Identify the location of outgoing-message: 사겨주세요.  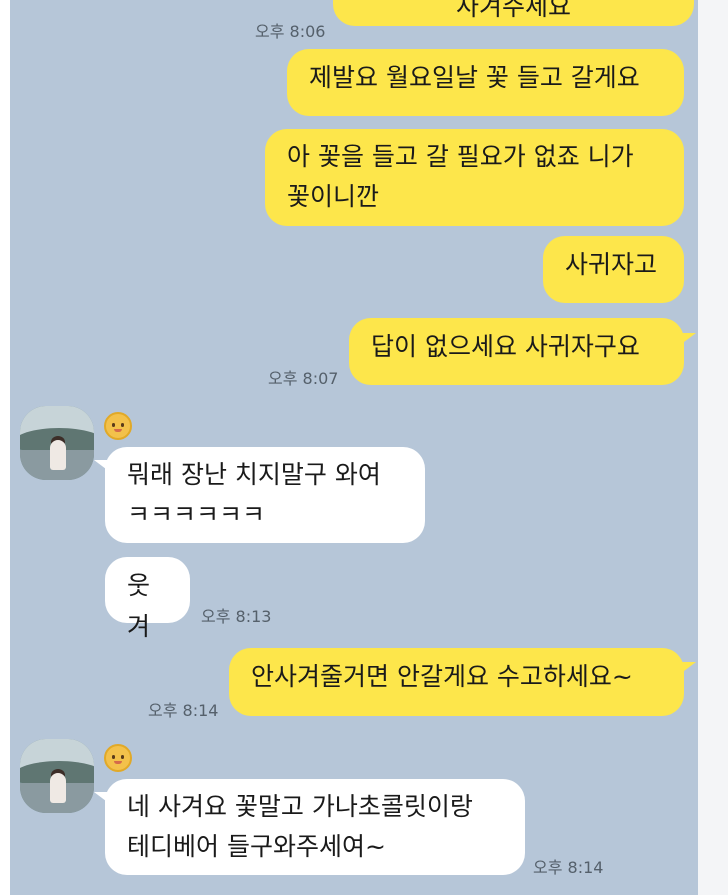
(513, 13).